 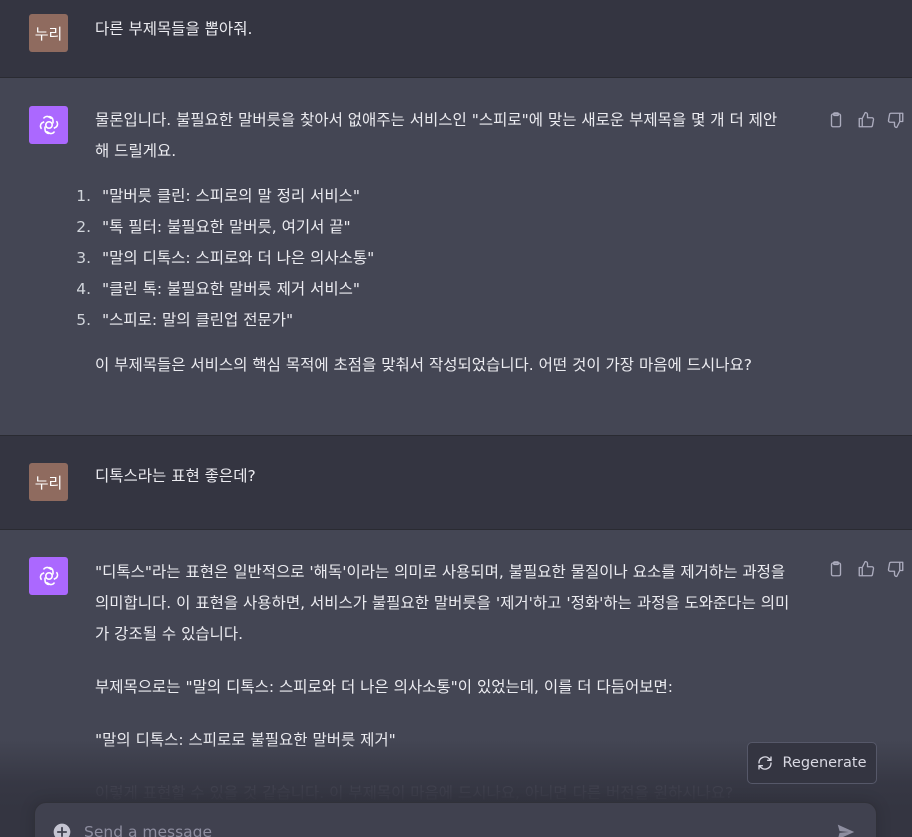 What do you see at coordinates (136, 151) in the screenshot?
I see `intro-text-cont: 해 드릴게요.` at bounding box center [136, 151].